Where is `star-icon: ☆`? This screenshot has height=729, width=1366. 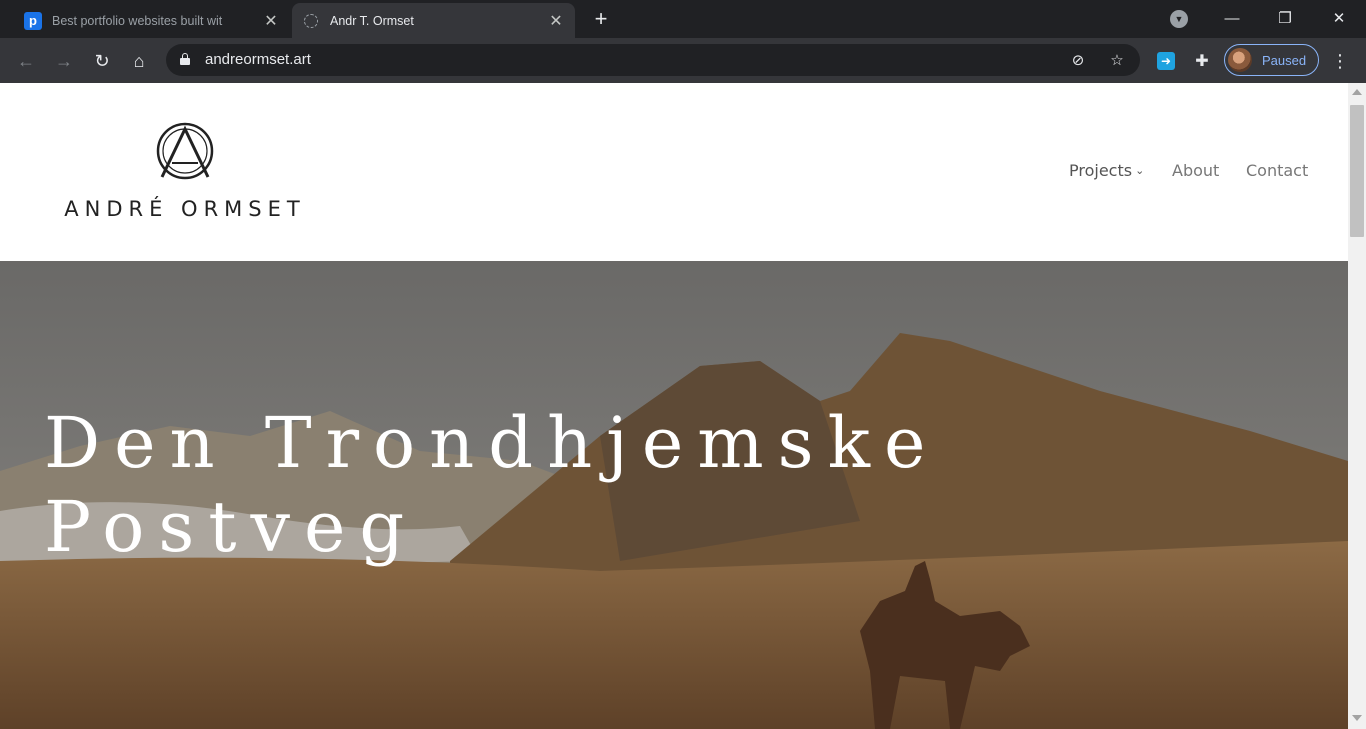
star-icon: ☆ is located at coordinates (1117, 60).